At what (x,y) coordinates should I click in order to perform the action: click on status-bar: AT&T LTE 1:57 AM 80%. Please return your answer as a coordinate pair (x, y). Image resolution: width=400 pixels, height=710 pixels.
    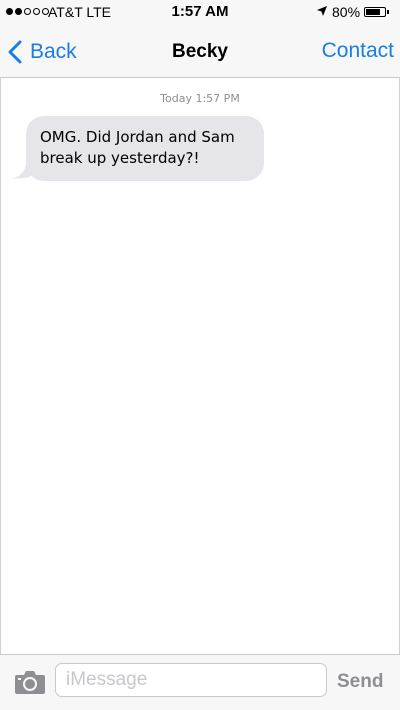
    Looking at the image, I should click on (200, 12).